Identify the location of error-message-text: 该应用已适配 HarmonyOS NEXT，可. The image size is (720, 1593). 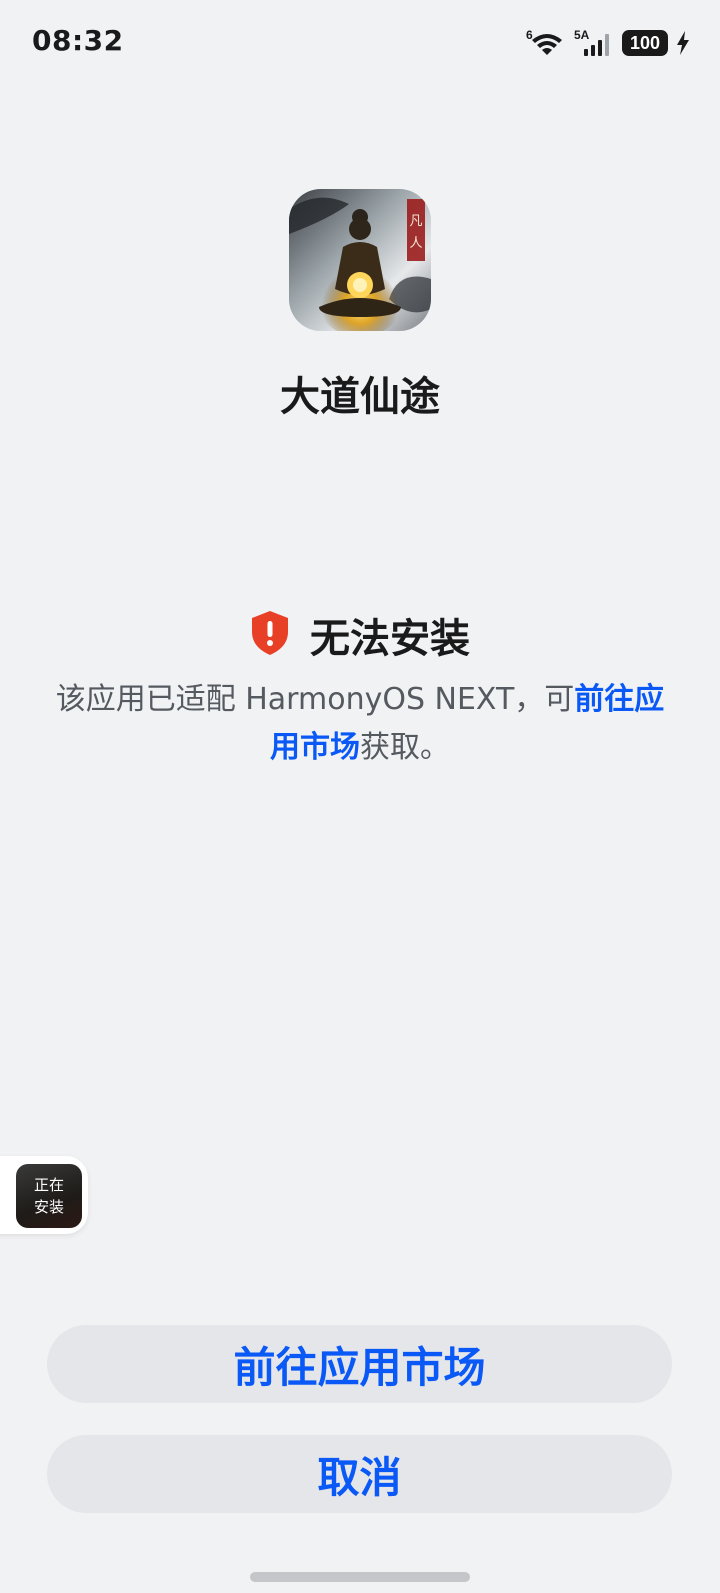
(315, 699).